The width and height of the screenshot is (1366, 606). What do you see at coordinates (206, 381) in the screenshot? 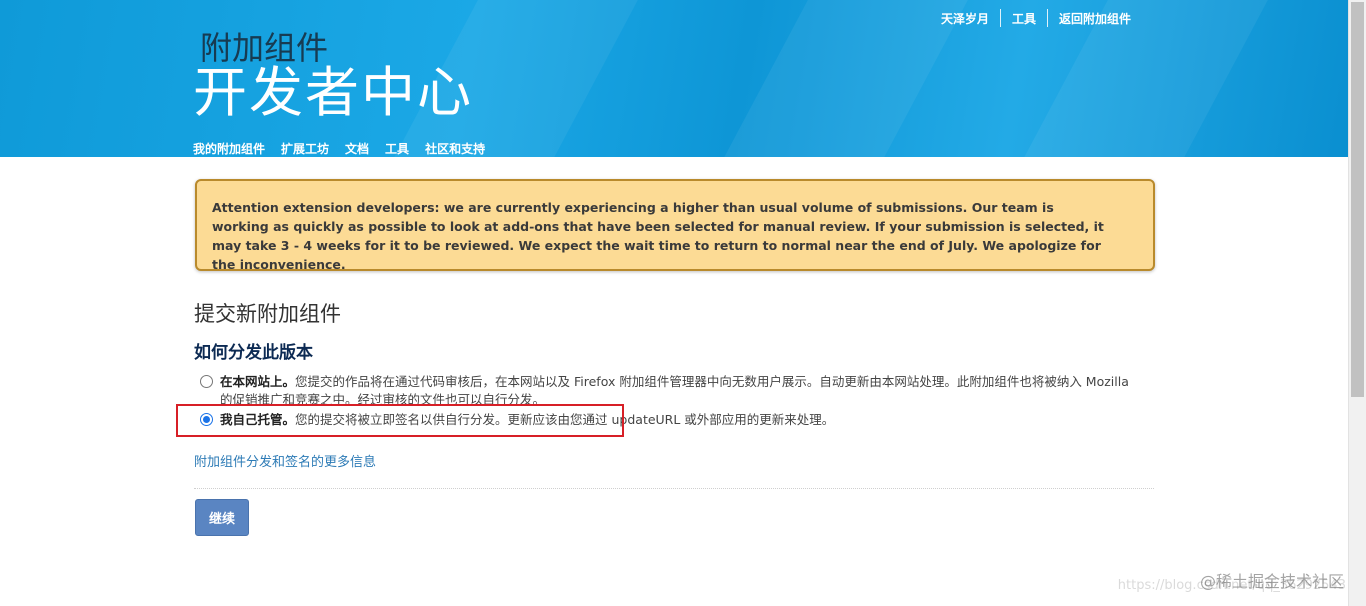
I see `radio-on-site` at bounding box center [206, 381].